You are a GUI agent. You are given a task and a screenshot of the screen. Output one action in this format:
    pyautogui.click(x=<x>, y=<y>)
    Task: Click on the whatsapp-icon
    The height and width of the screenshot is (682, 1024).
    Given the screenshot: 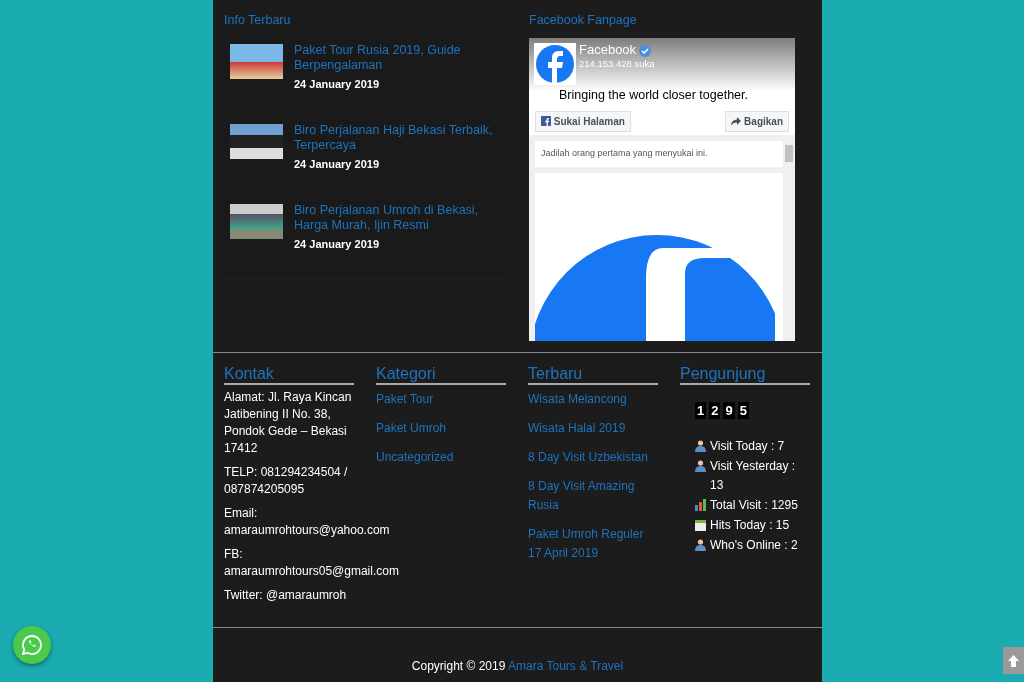 What is the action you would take?
    pyautogui.click(x=32, y=645)
    